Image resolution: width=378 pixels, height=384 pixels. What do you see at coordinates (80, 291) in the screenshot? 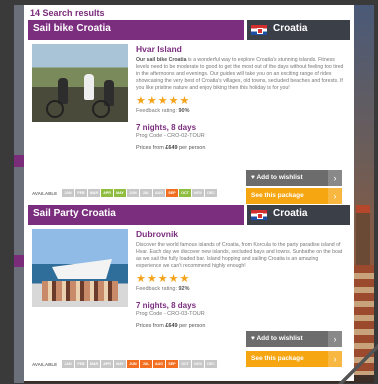
I see `photo-crowd` at bounding box center [80, 291].